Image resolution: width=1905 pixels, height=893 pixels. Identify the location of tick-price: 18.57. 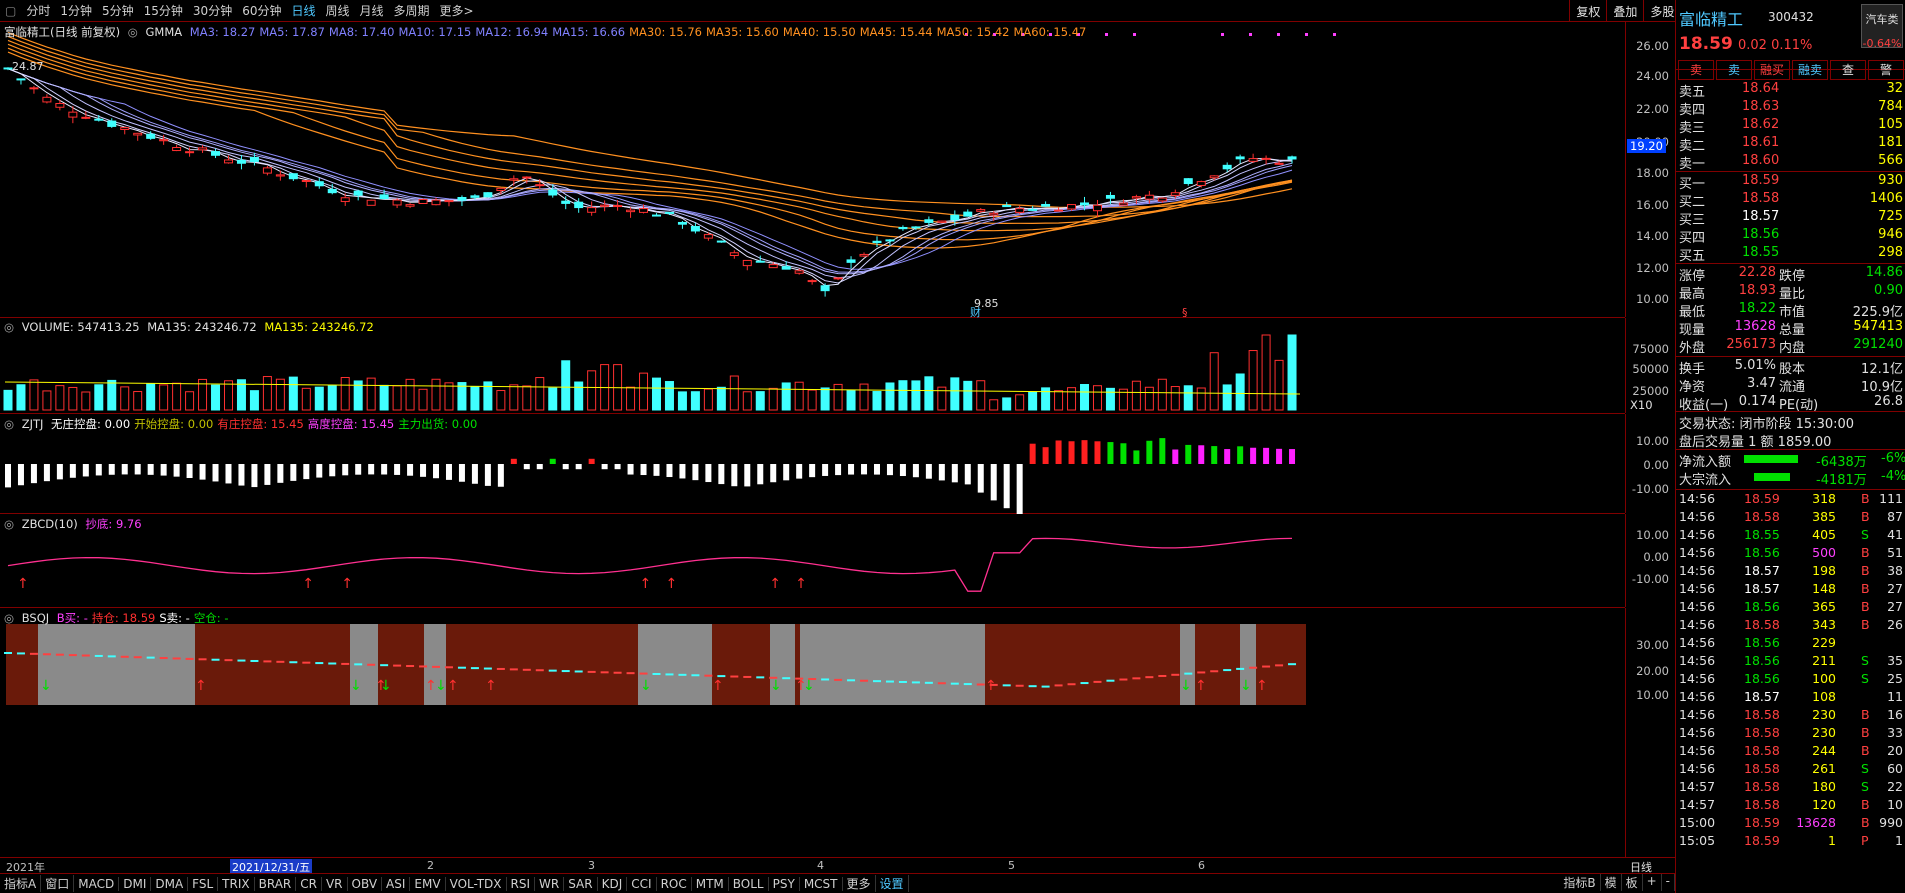
(1762, 588).